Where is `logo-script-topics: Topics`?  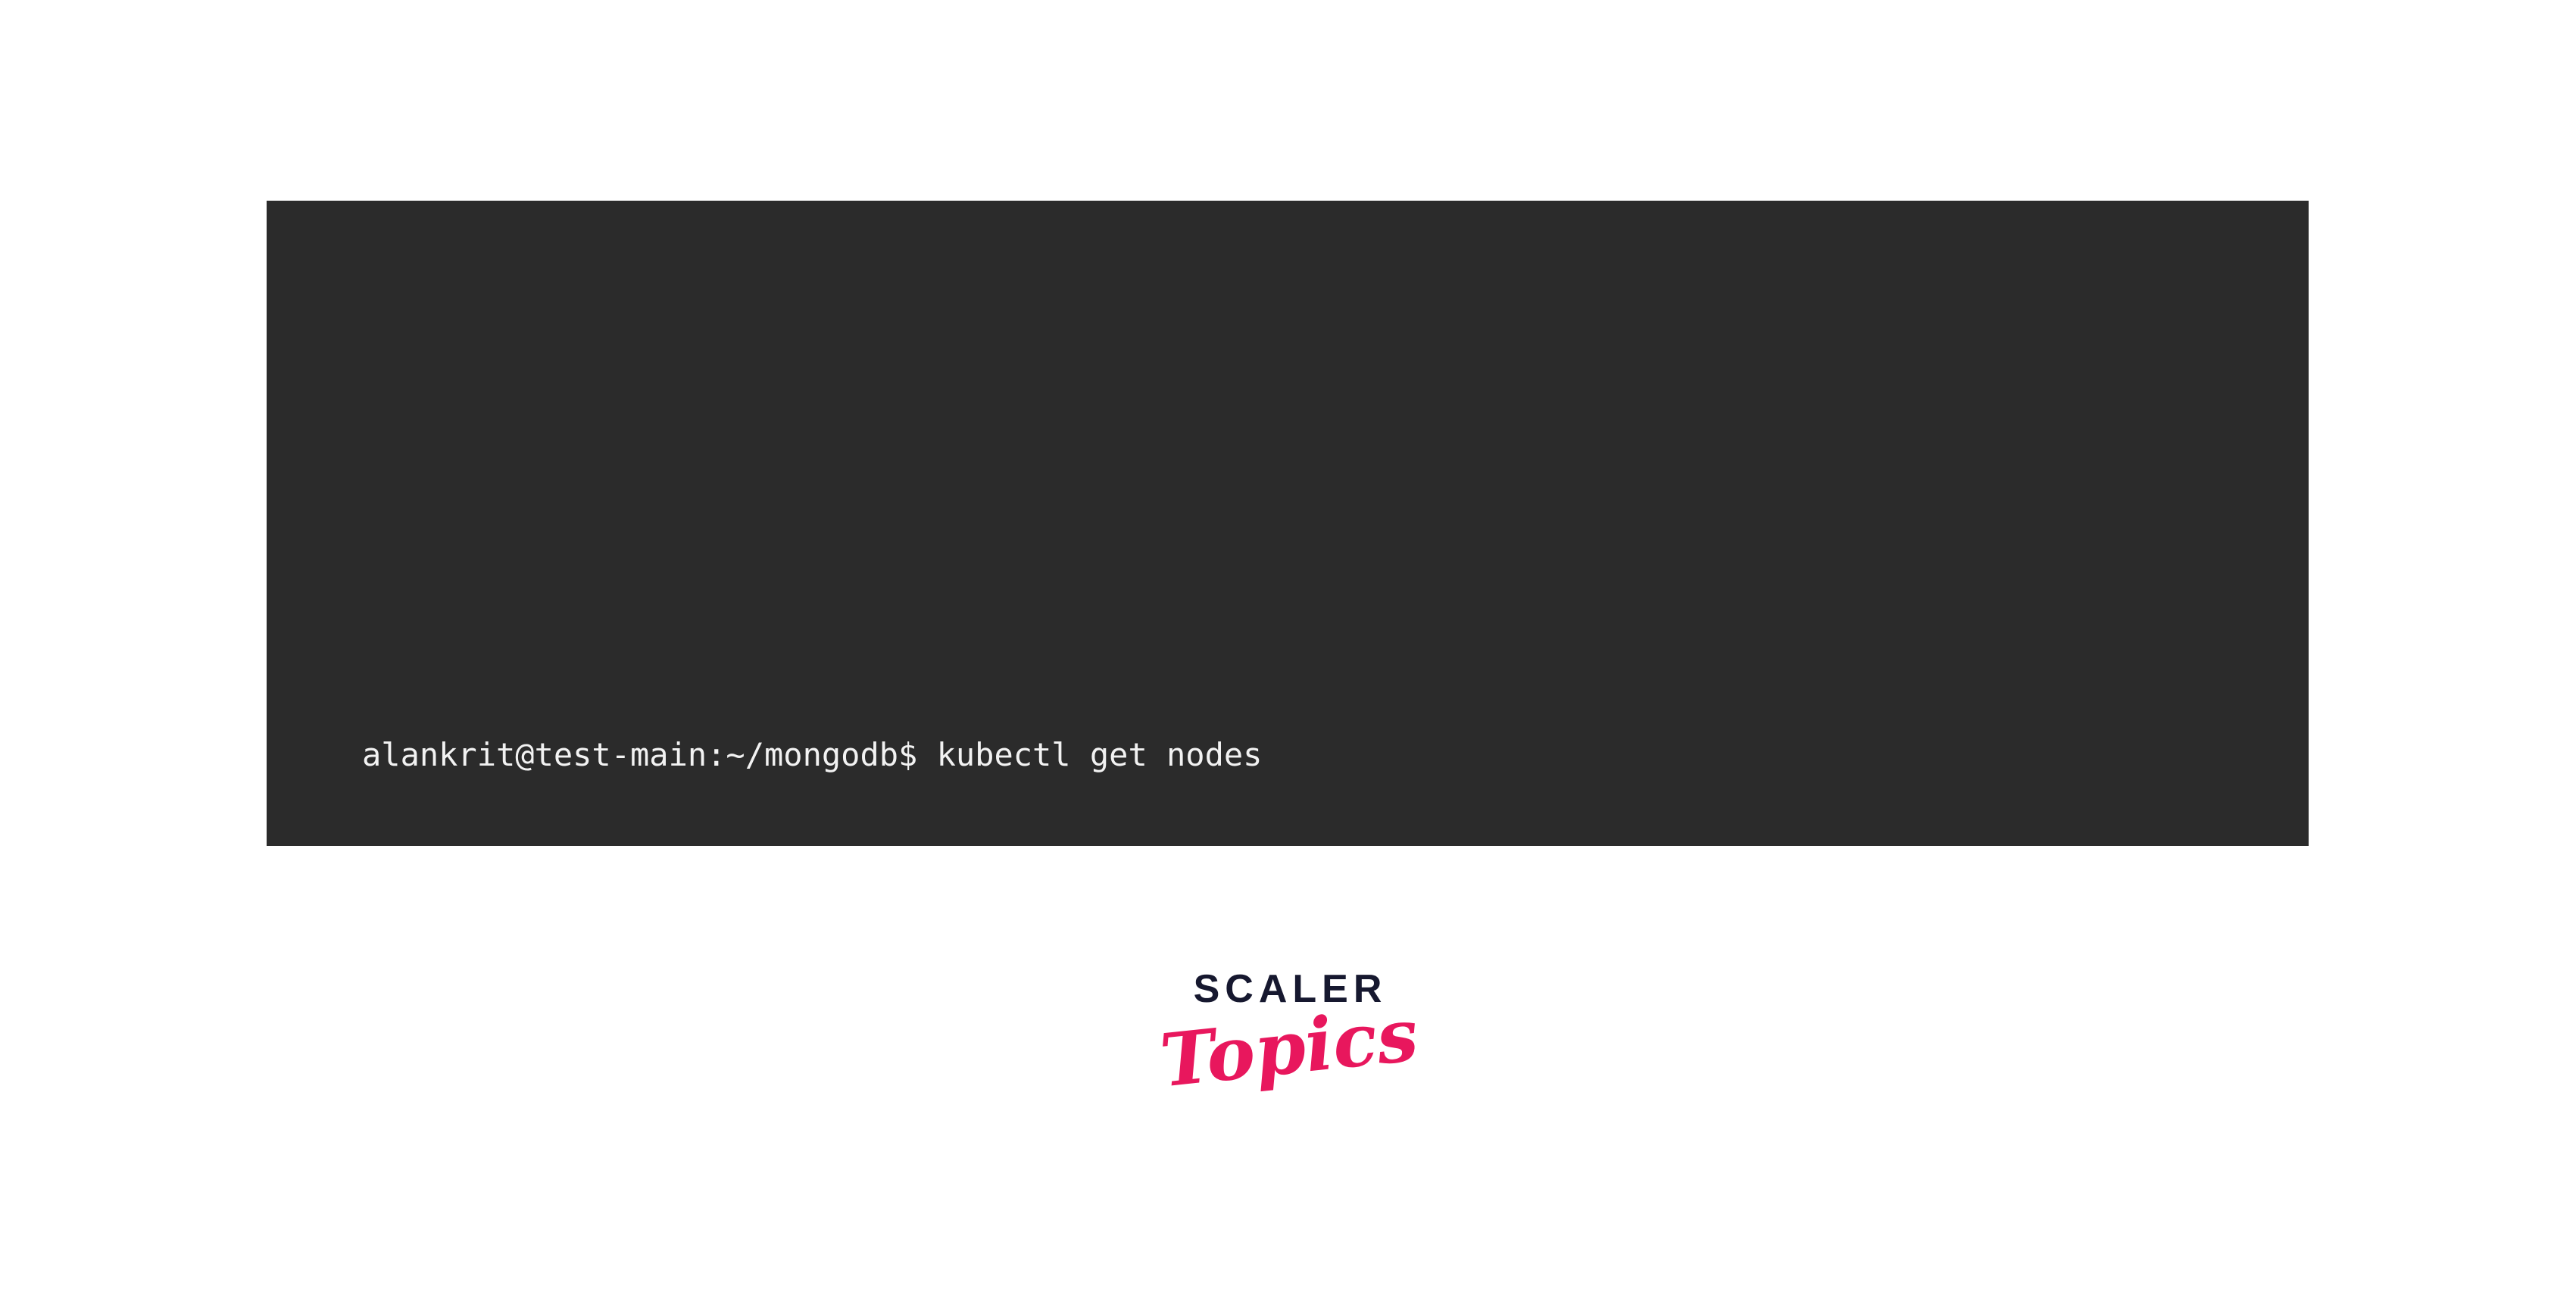 logo-script-topics: Topics is located at coordinates (1289, 1047).